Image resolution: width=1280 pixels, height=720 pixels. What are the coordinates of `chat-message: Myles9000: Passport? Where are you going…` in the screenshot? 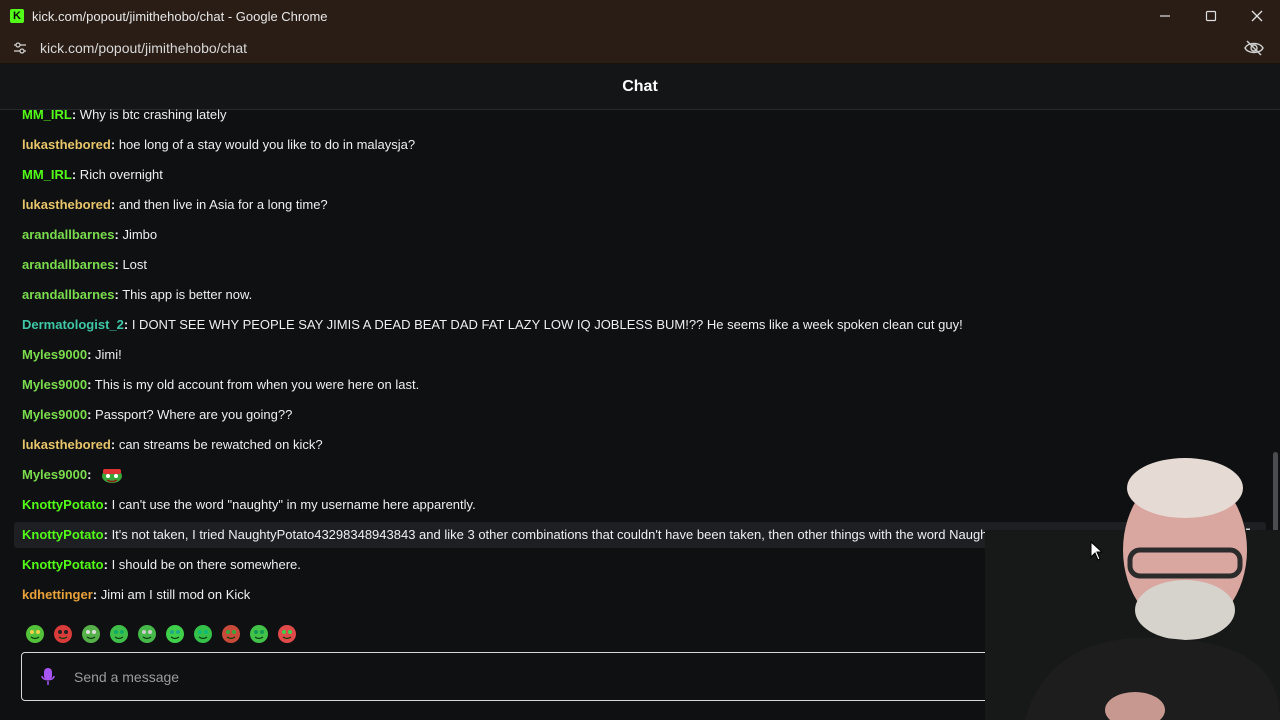 It's located at (157, 415).